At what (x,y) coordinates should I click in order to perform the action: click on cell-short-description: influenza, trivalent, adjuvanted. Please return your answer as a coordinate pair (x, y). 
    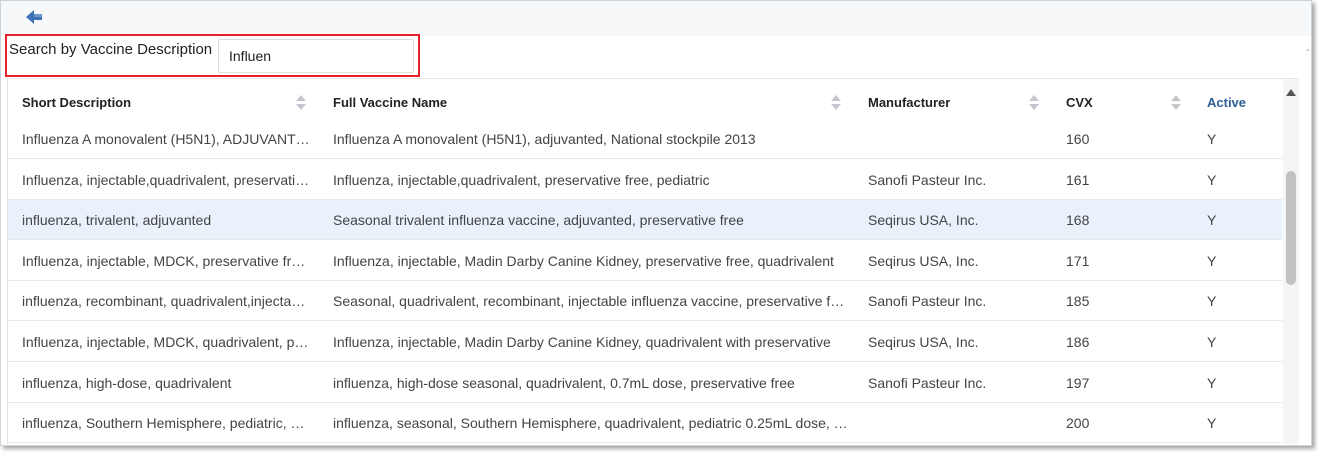
    Looking at the image, I should click on (117, 220).